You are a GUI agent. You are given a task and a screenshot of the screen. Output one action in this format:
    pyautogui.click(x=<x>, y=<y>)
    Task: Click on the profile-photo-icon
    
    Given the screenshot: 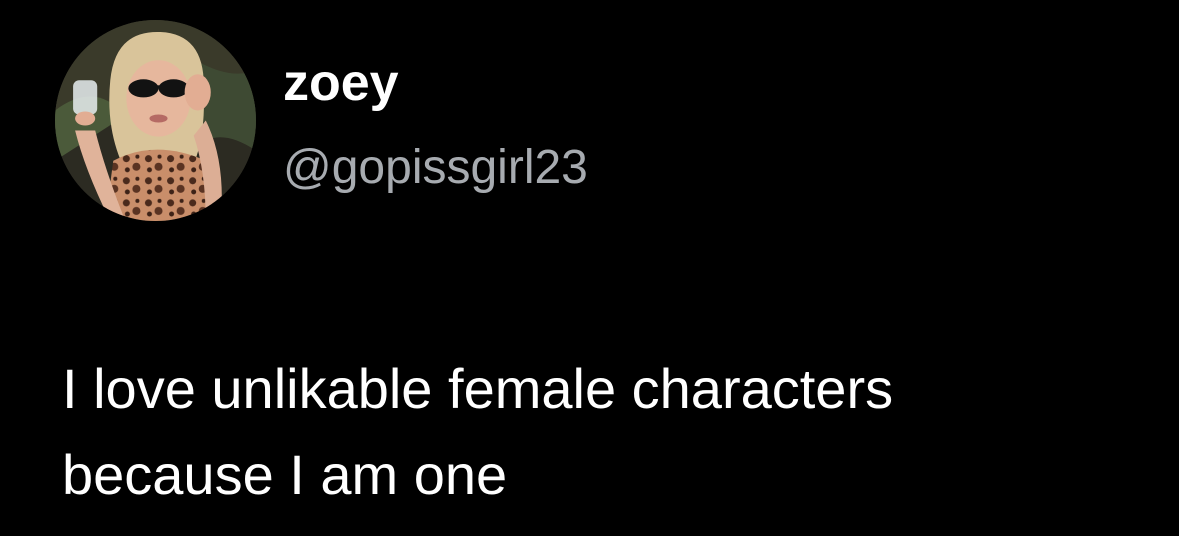 What is the action you would take?
    pyautogui.click(x=155, y=120)
    